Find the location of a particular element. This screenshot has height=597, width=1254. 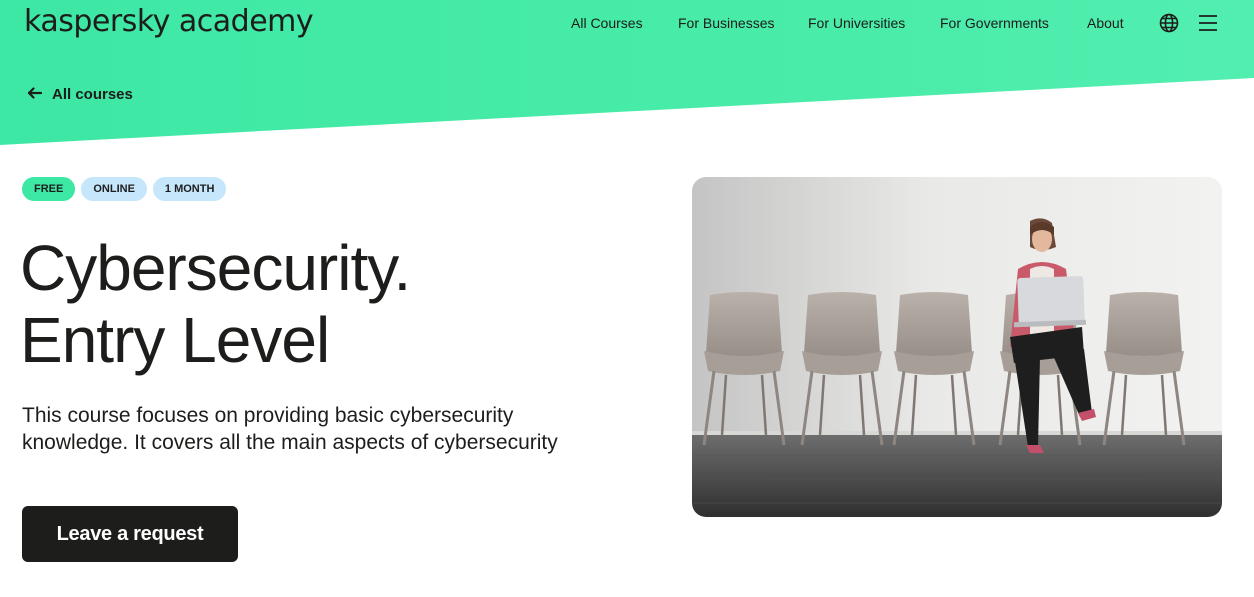

logo: kaspersky academy is located at coordinates (169, 21).